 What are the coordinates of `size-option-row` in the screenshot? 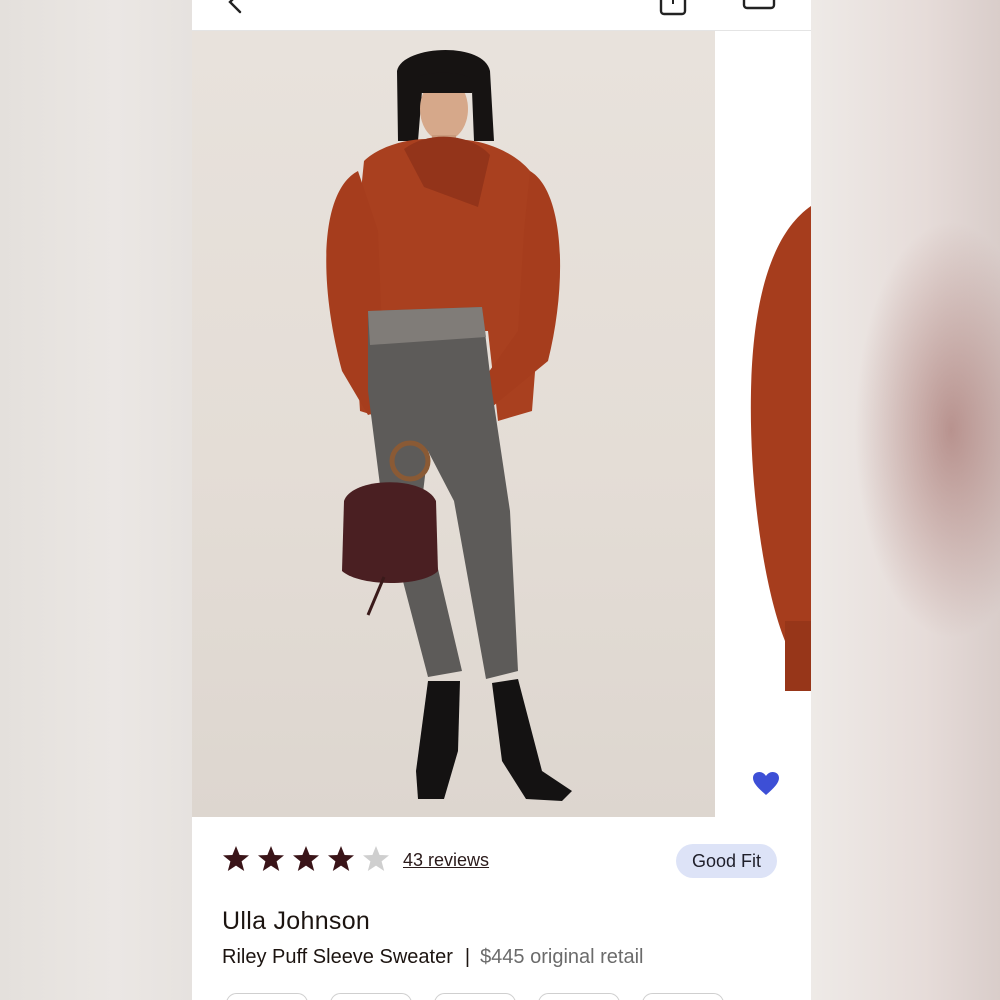 It's located at (516, 996).